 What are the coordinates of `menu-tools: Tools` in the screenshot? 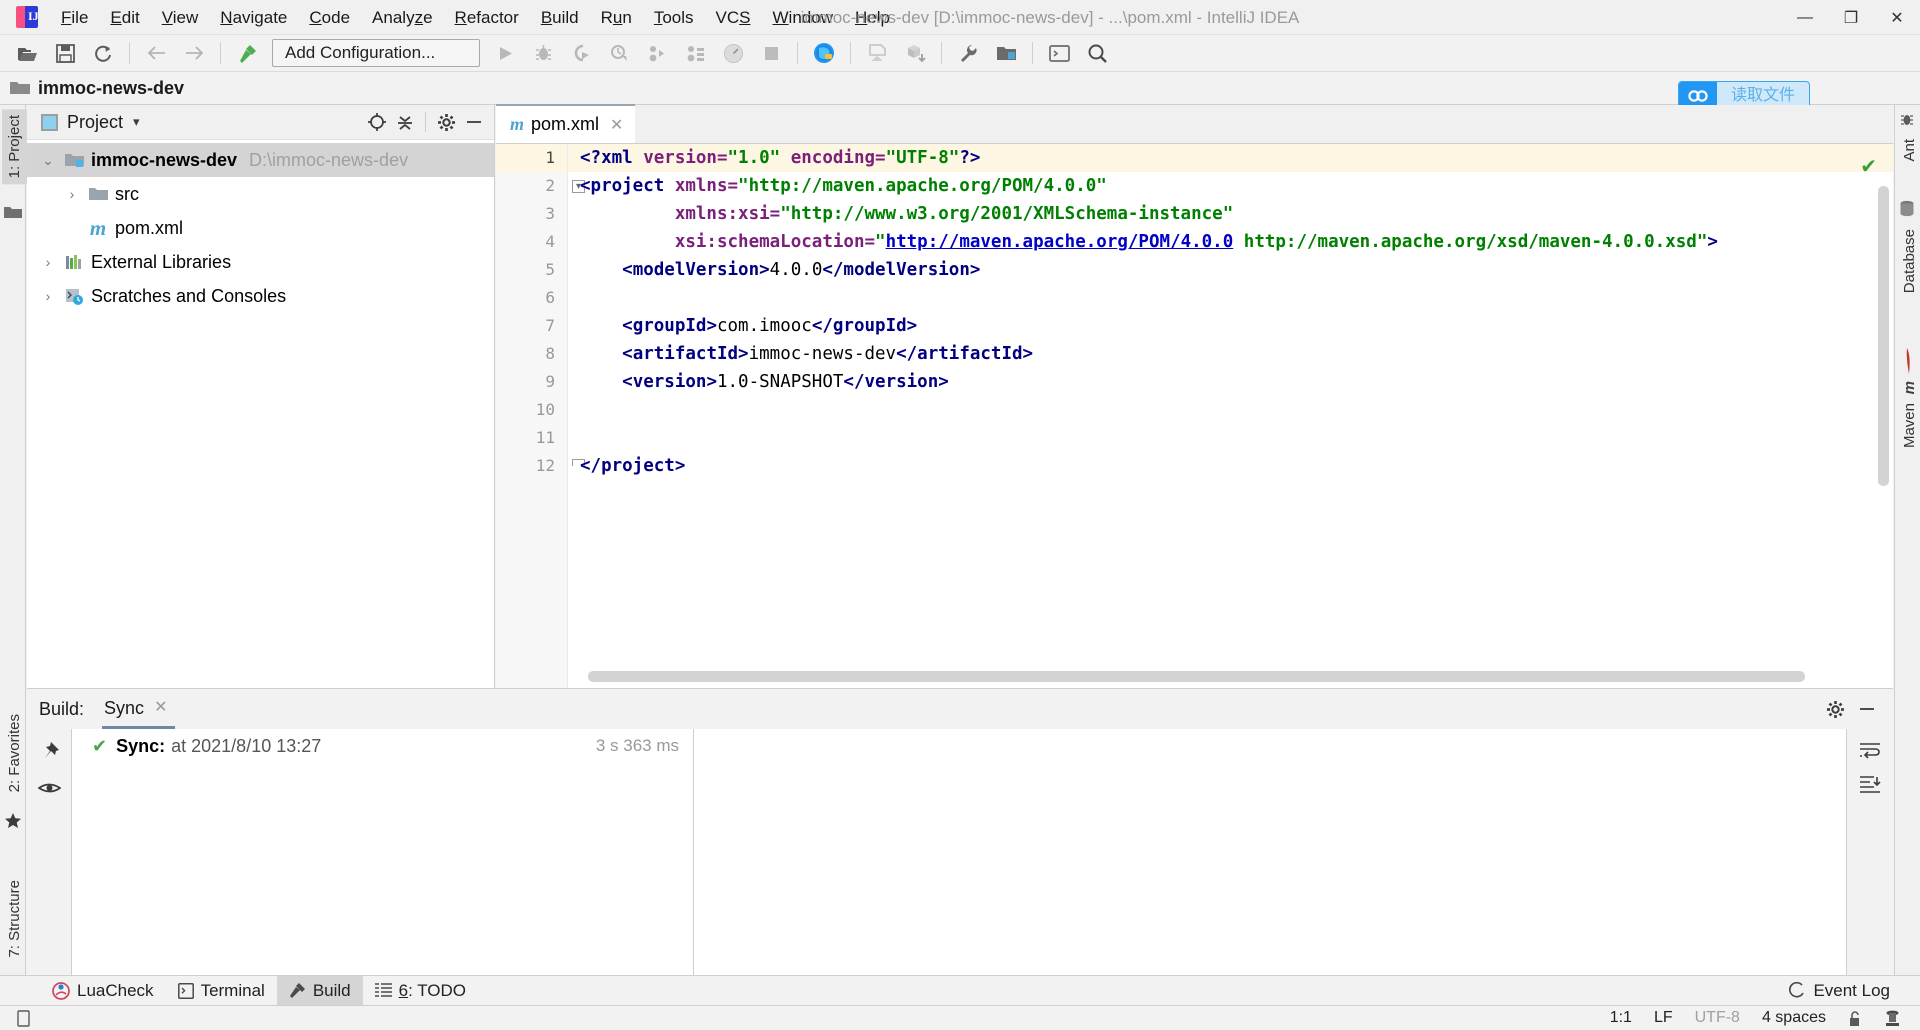 It's located at (674, 17).